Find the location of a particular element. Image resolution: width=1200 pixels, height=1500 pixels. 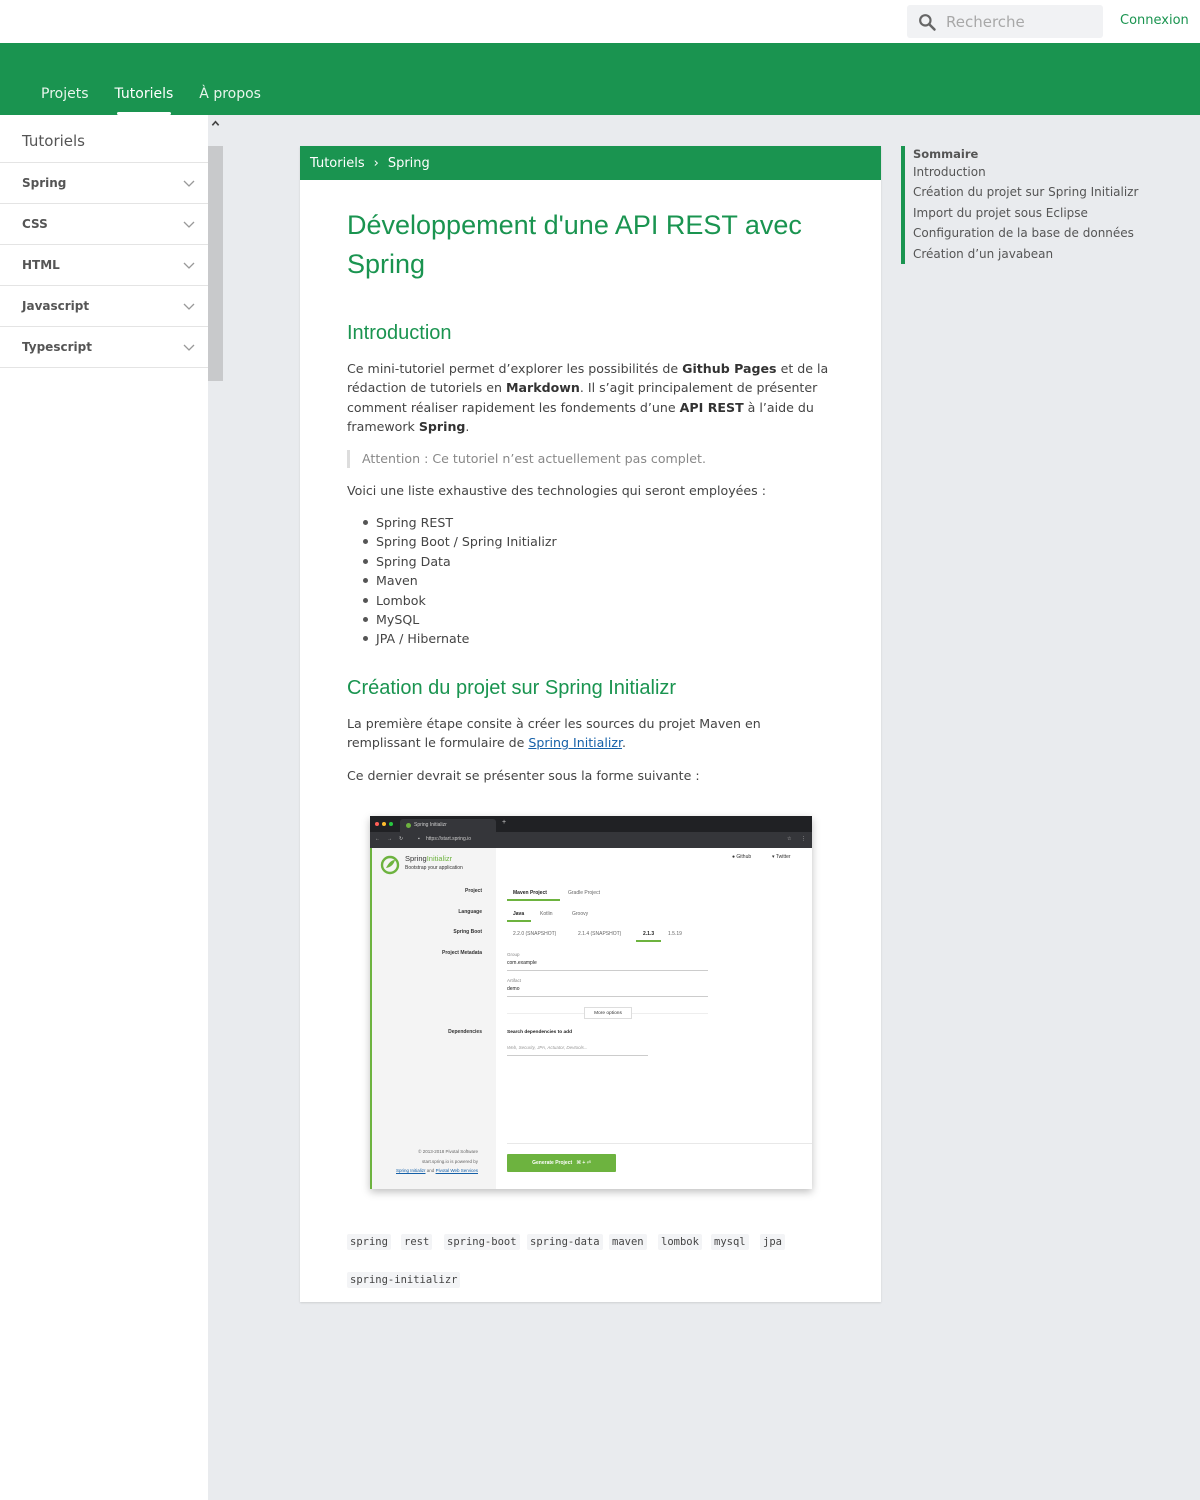

scrollbar-thumb is located at coordinates (215, 263).